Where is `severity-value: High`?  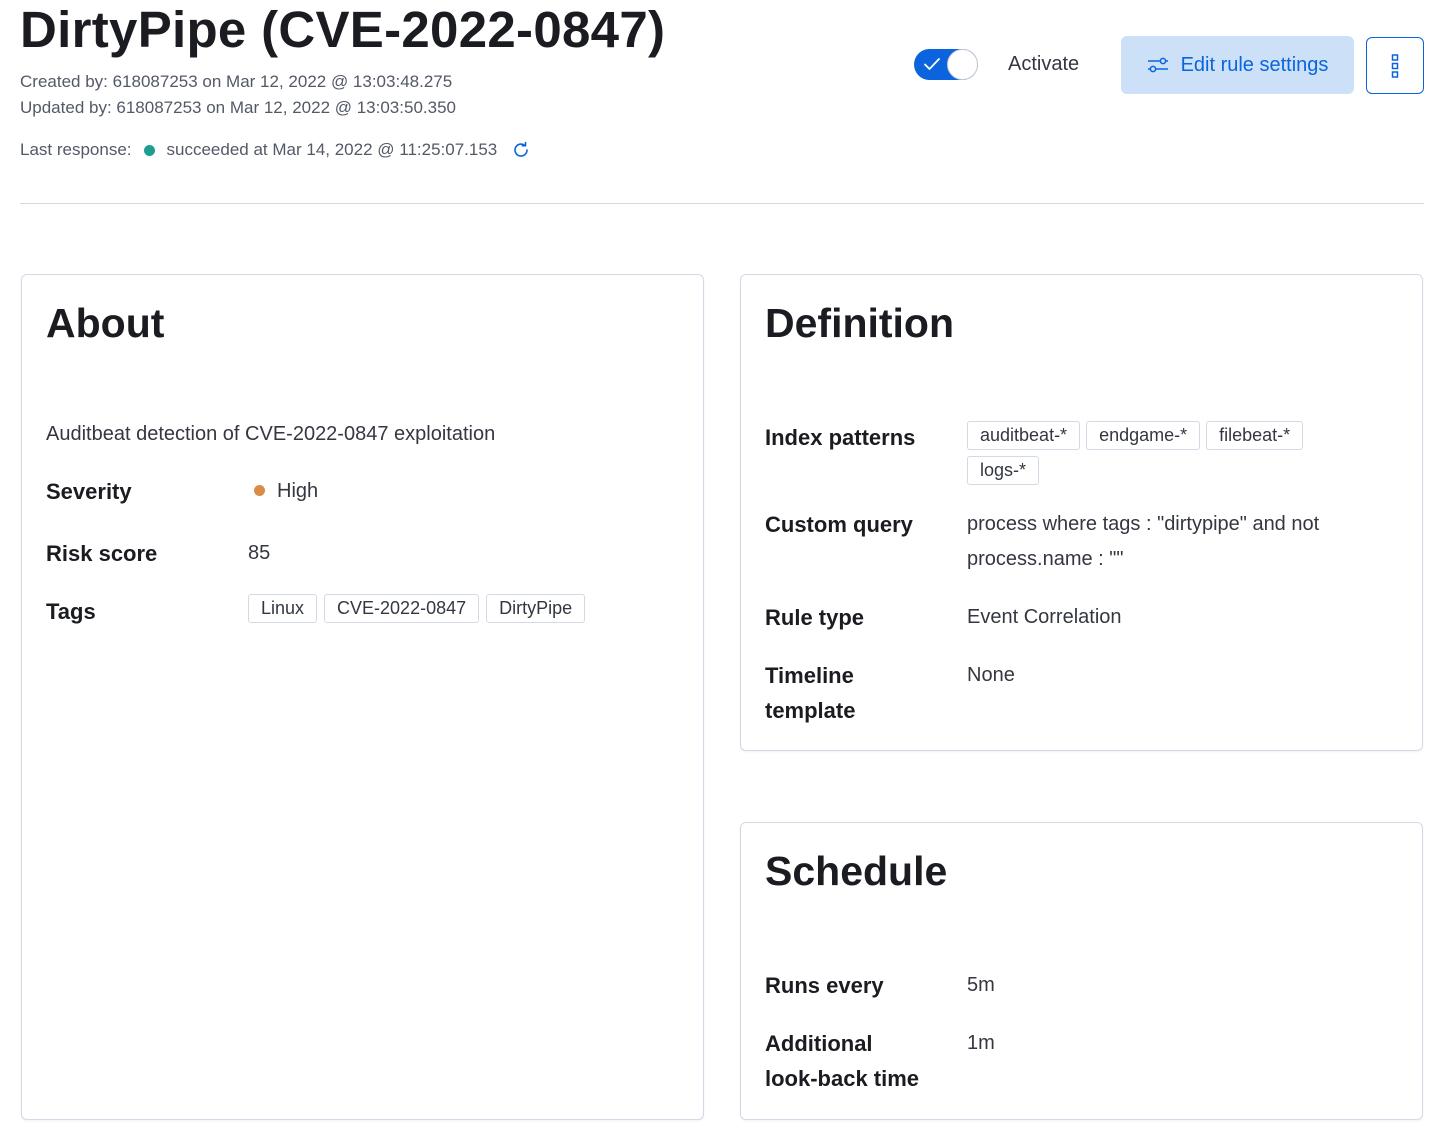
severity-value: High is located at coordinates (283, 491).